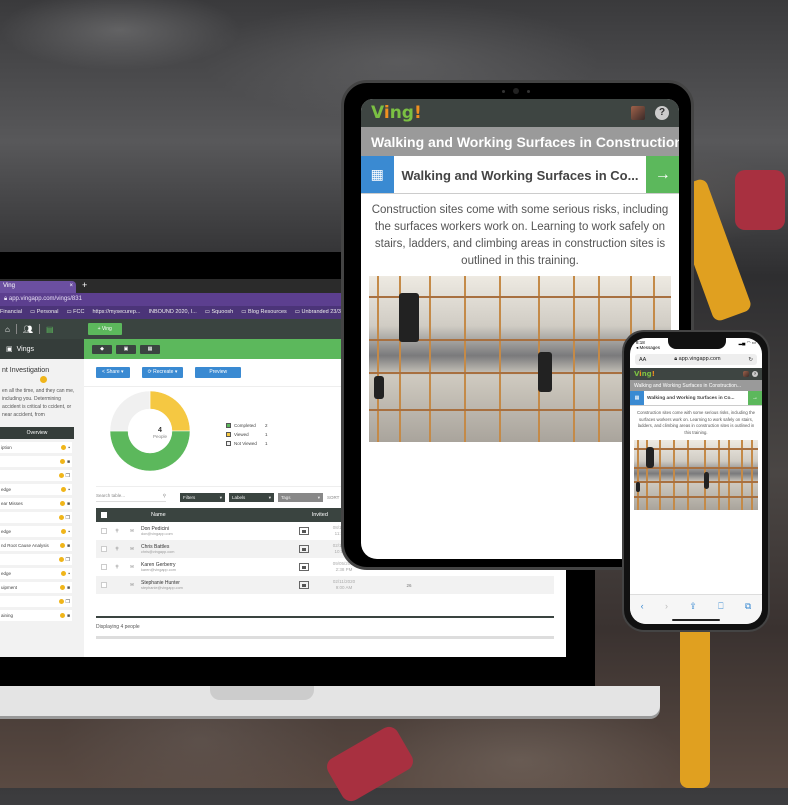  What do you see at coordinates (37, 433) in the screenshot?
I see `overview-button: Overview` at bounding box center [37, 433].